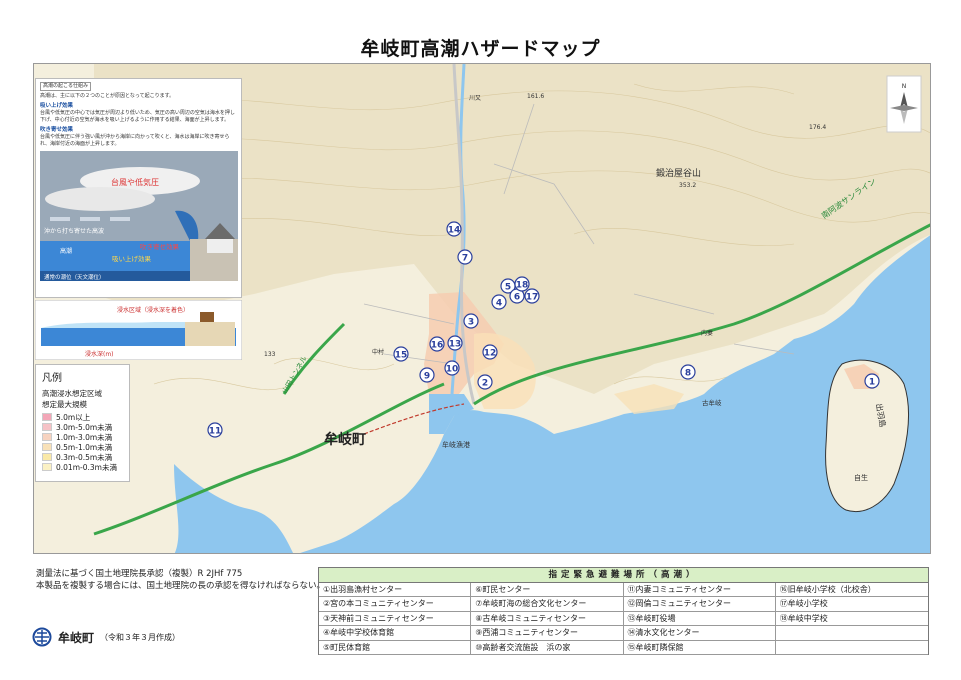 Image resolution: width=961 pixels, height=680 pixels. Describe the element at coordinates (817, 127) in the screenshot. I see `elev-2: 176.4` at that location.